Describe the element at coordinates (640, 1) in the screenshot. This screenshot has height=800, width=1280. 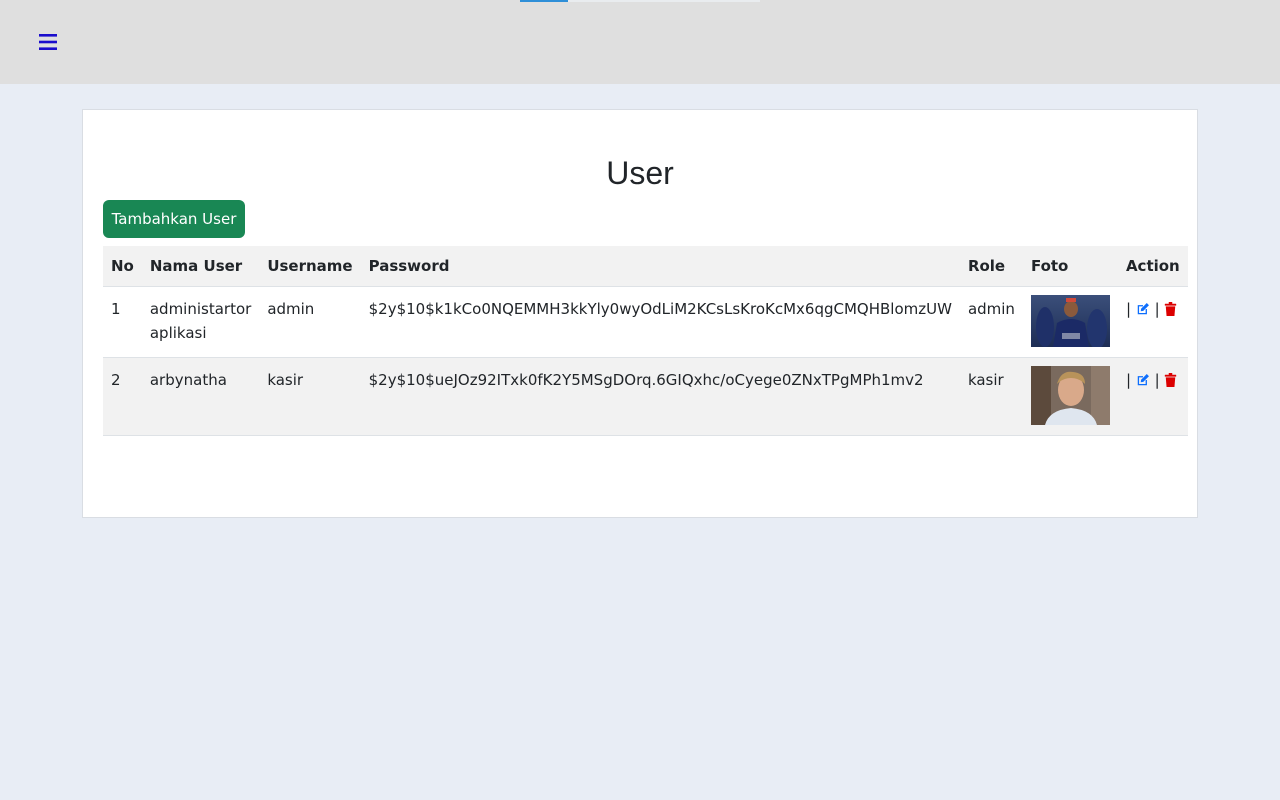
I see `top-tab-strip` at that location.